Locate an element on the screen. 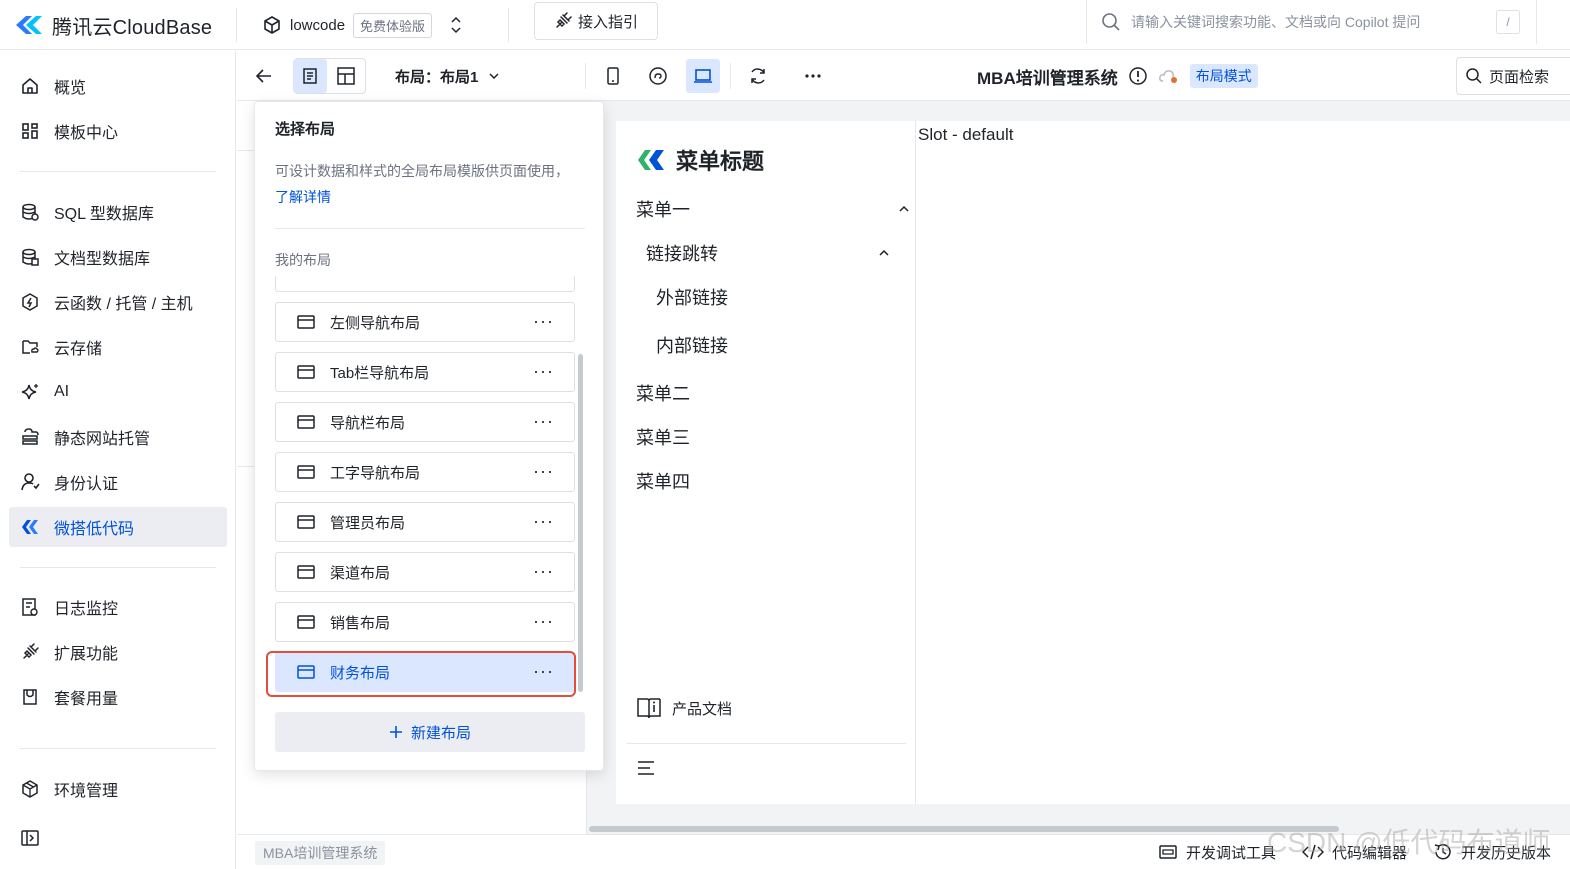  hosting-icon is located at coordinates (30, 437).